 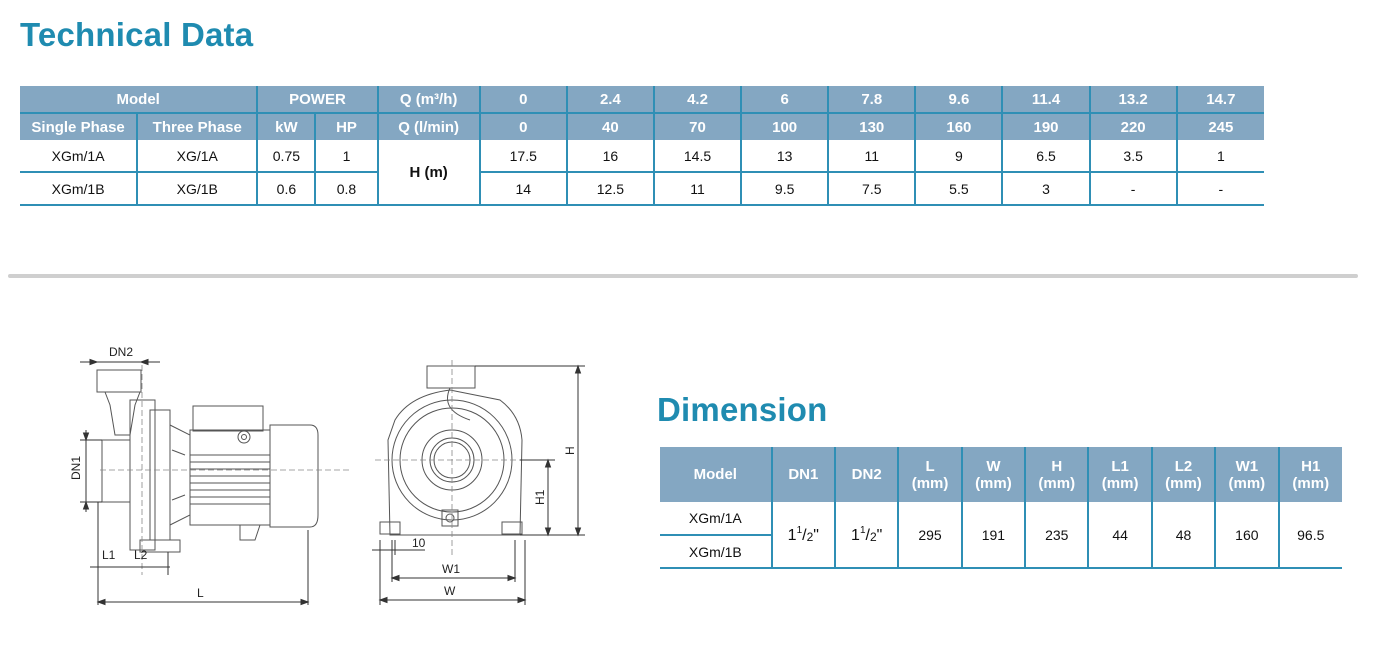 What do you see at coordinates (785, 126) in the screenshot?
I see `flow-lmin-value: 100` at bounding box center [785, 126].